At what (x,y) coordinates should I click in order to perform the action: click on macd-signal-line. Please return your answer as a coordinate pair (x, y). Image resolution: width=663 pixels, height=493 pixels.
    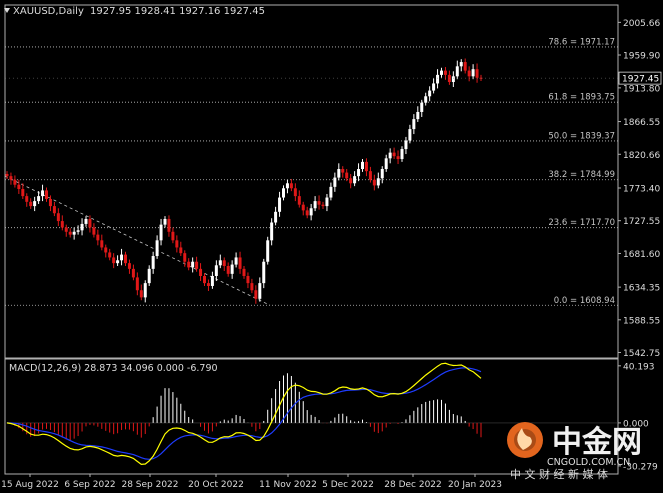
    Looking at the image, I should click on (244, 413).